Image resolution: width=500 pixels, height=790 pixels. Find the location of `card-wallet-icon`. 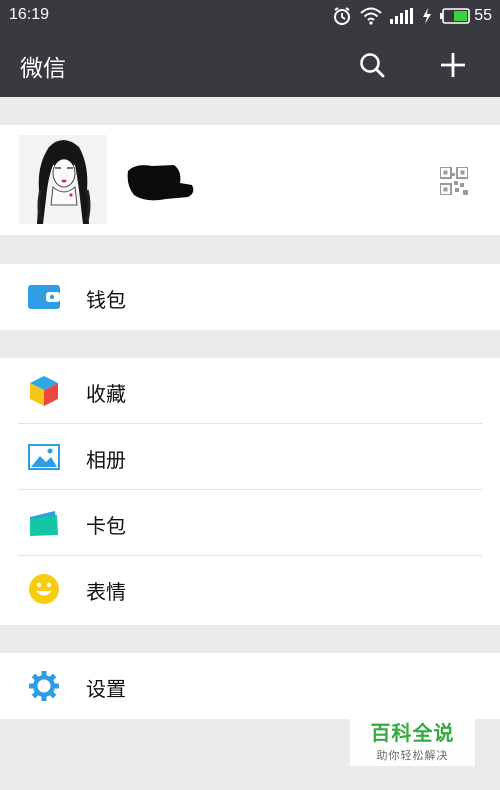

card-wallet-icon is located at coordinates (44, 523).